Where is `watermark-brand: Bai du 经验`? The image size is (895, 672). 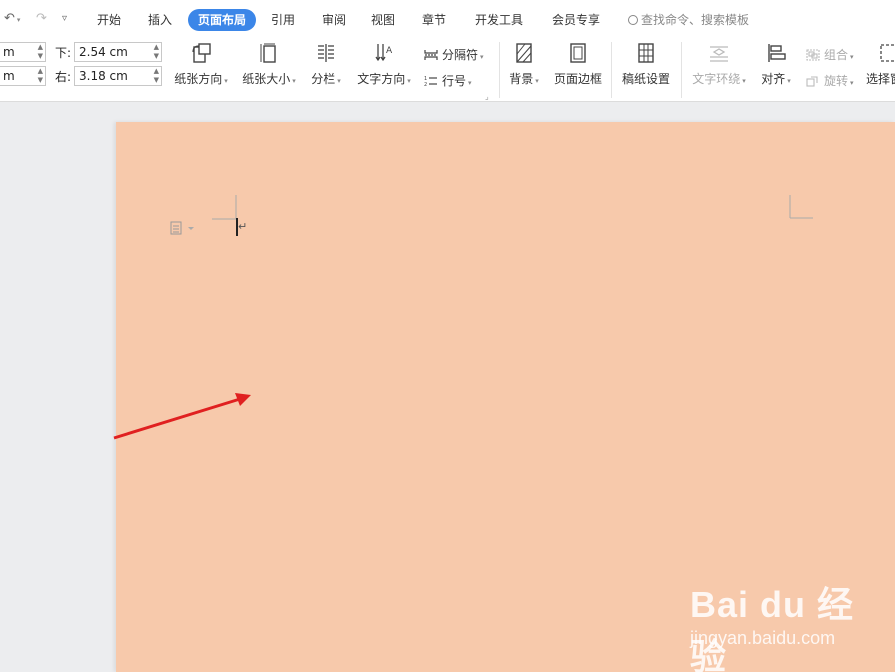
watermark-brand: Bai du 经验 is located at coordinates (772, 628).